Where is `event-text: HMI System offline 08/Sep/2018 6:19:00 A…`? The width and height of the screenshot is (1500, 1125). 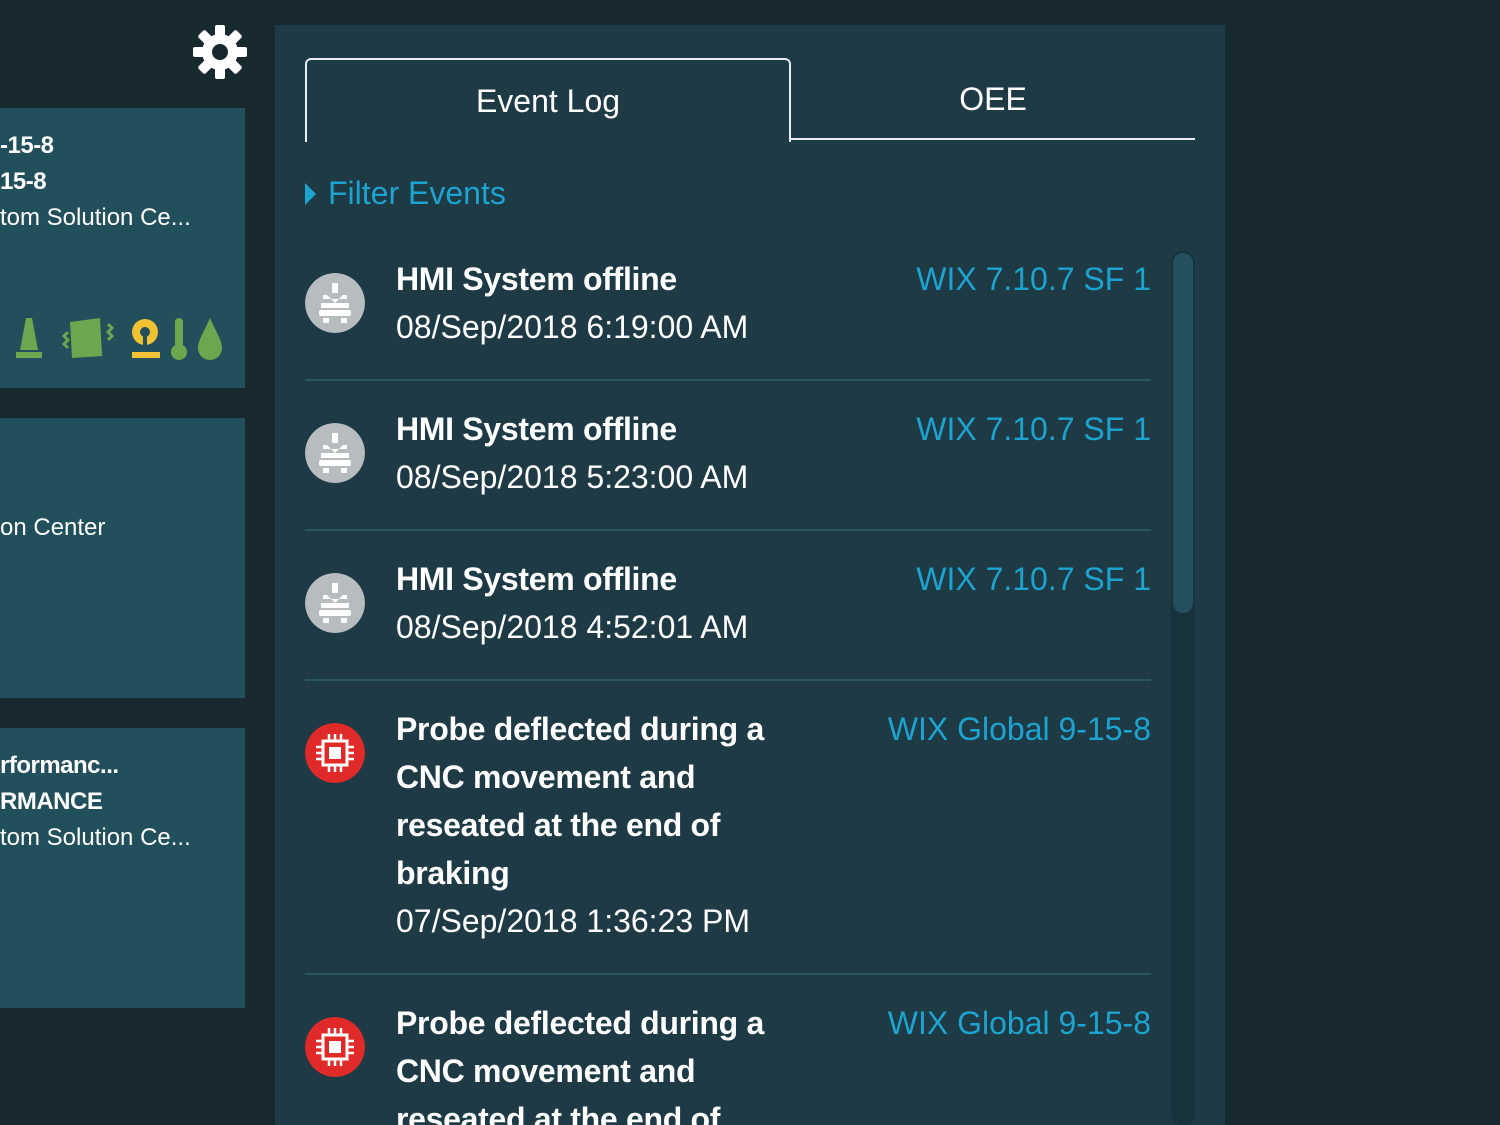
event-text: HMI System offline 08/Sep/2018 6:19:00 A… is located at coordinates (611, 303).